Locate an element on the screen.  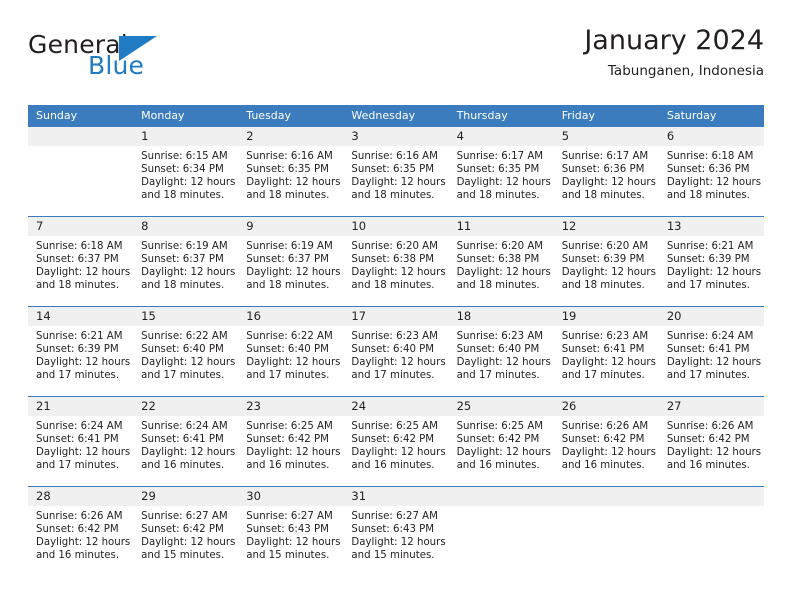
day-number: 14 is located at coordinates (81, 316).